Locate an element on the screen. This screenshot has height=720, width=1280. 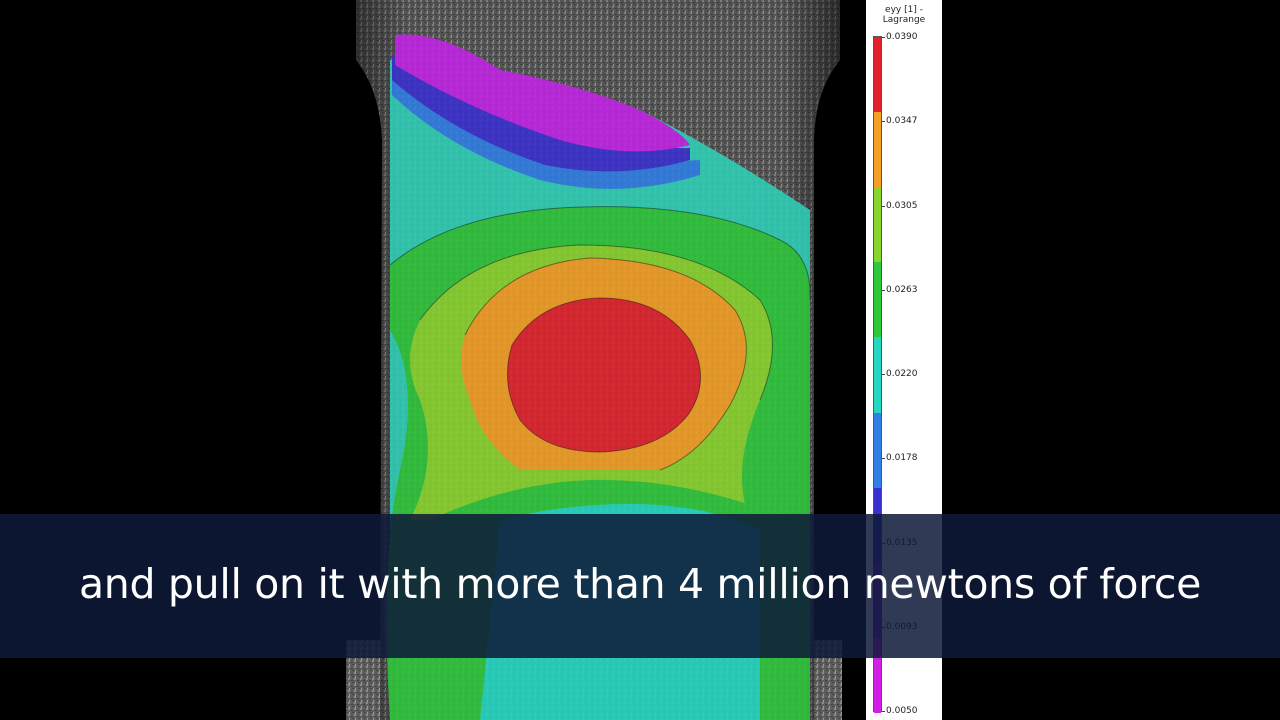
legend-tick-label: 0.0220 is located at coordinates (900, 374).